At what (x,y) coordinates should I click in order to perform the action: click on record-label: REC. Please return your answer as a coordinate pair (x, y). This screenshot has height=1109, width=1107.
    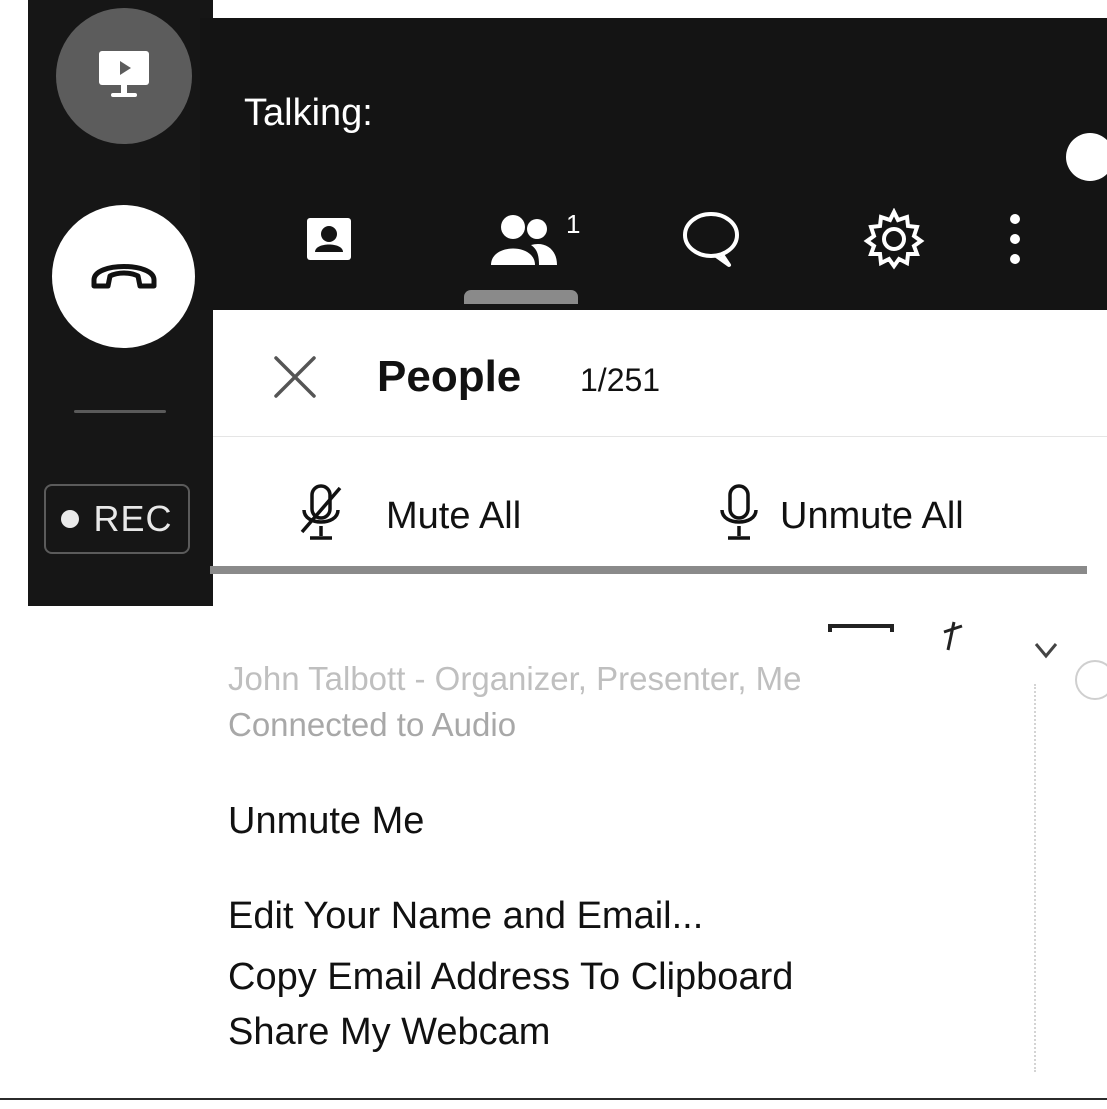
    Looking at the image, I should click on (133, 518).